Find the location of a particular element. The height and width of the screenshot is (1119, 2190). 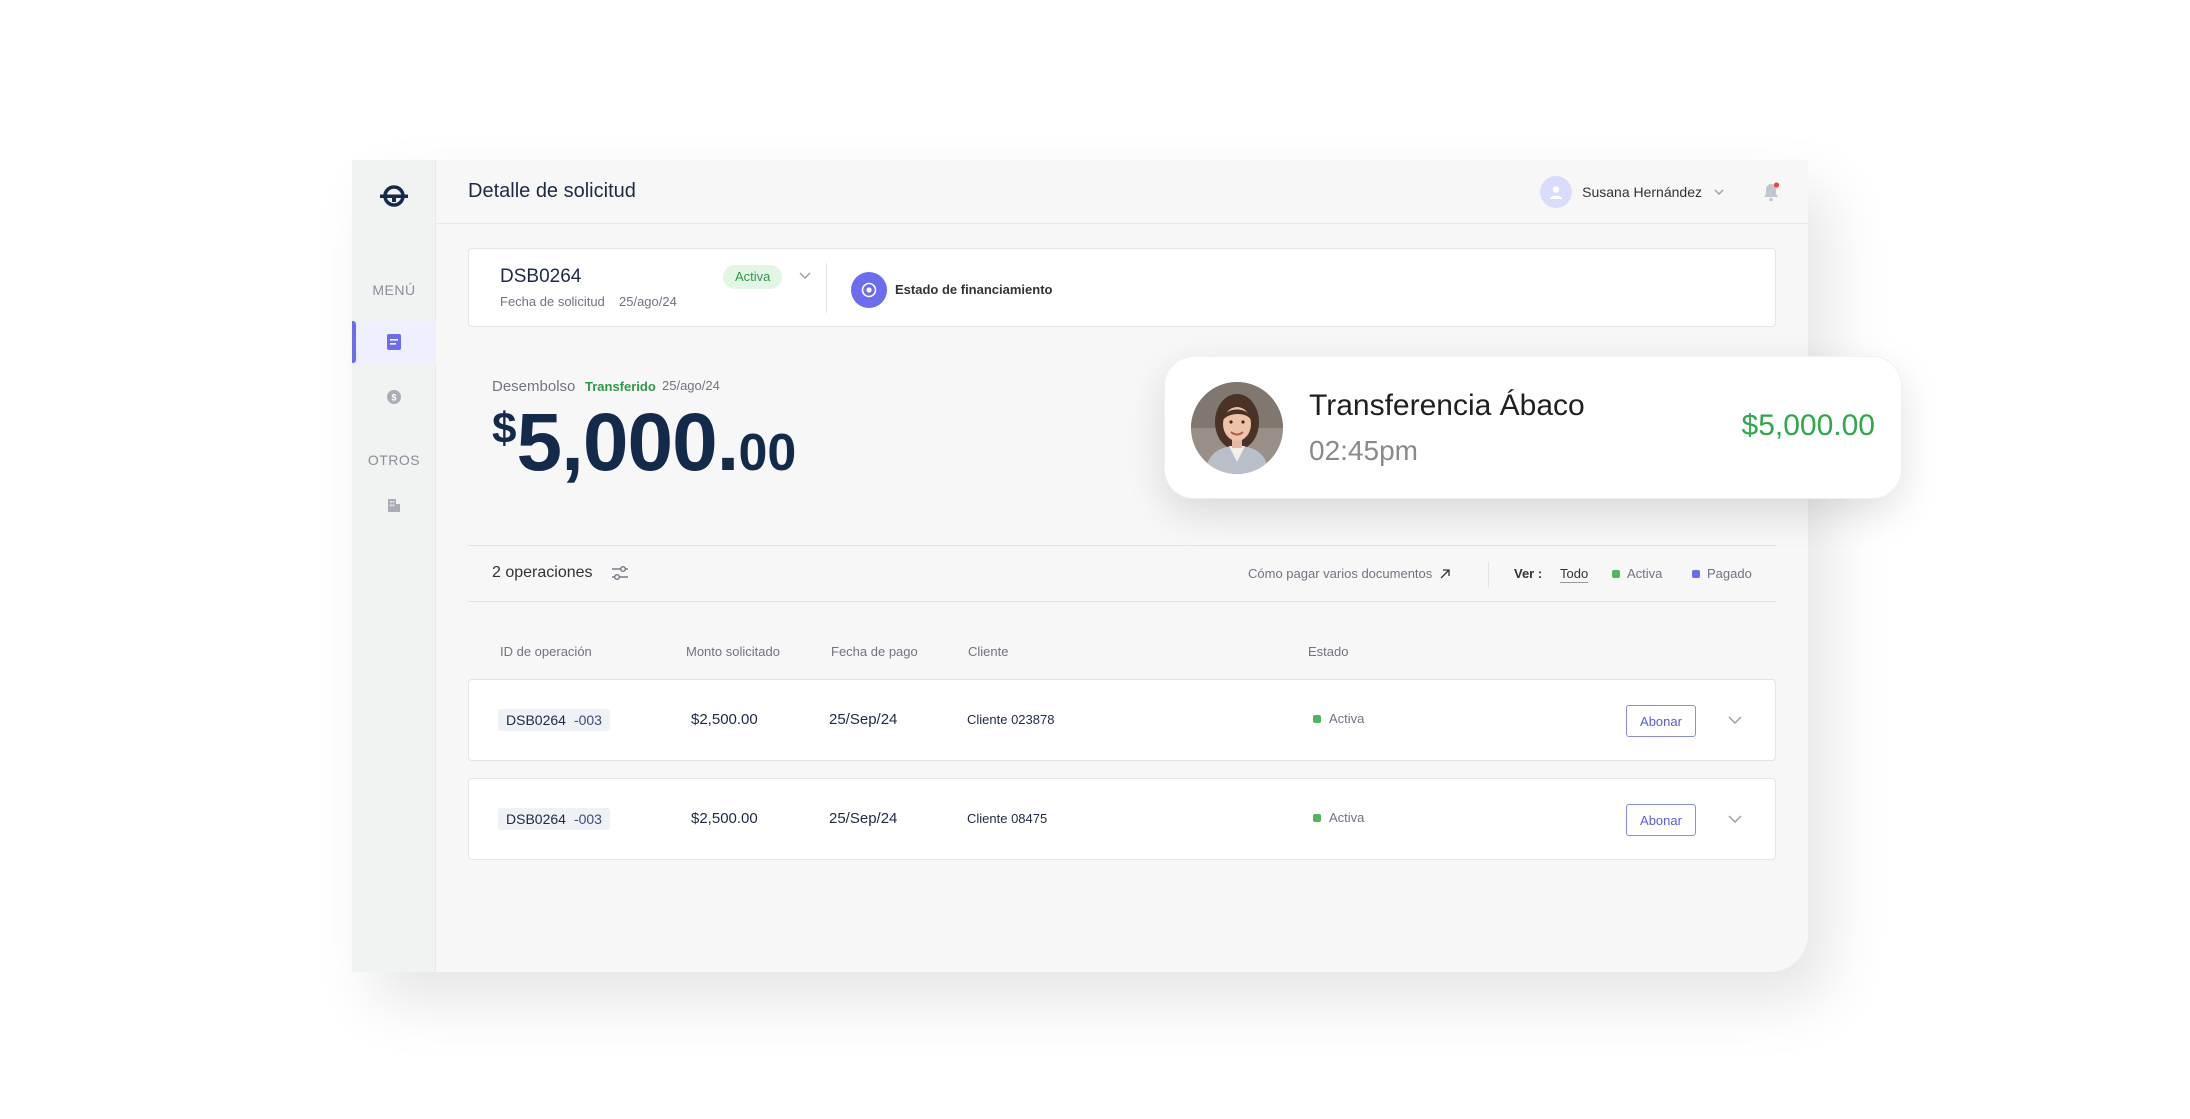

document-icon is located at coordinates (394, 342).